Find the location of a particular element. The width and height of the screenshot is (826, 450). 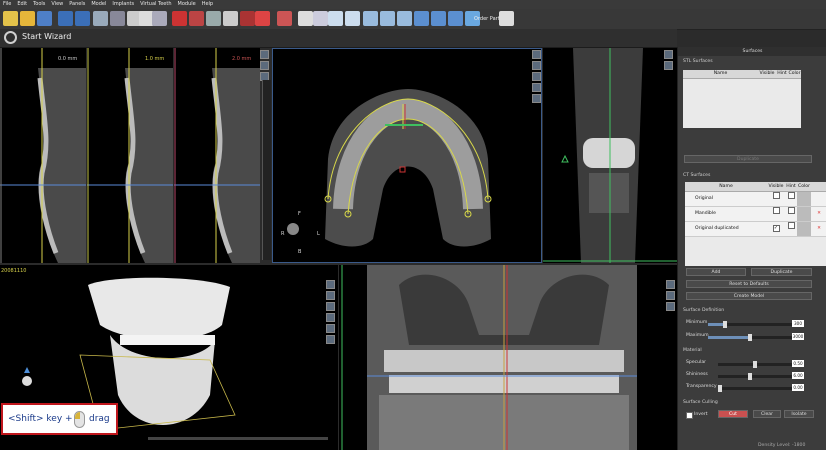

stl-duplicate-button: Duplicate is located at coordinates (748, 159).